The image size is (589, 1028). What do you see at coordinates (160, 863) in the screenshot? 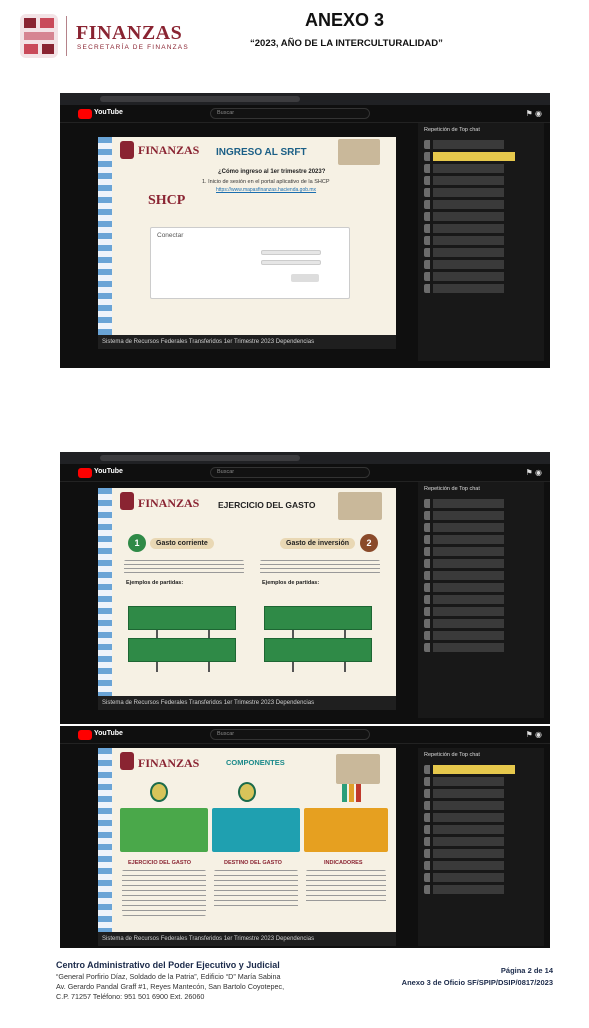
I see `col-ejercicio-title: EJERCICIO DEL GASTO` at bounding box center [160, 863].